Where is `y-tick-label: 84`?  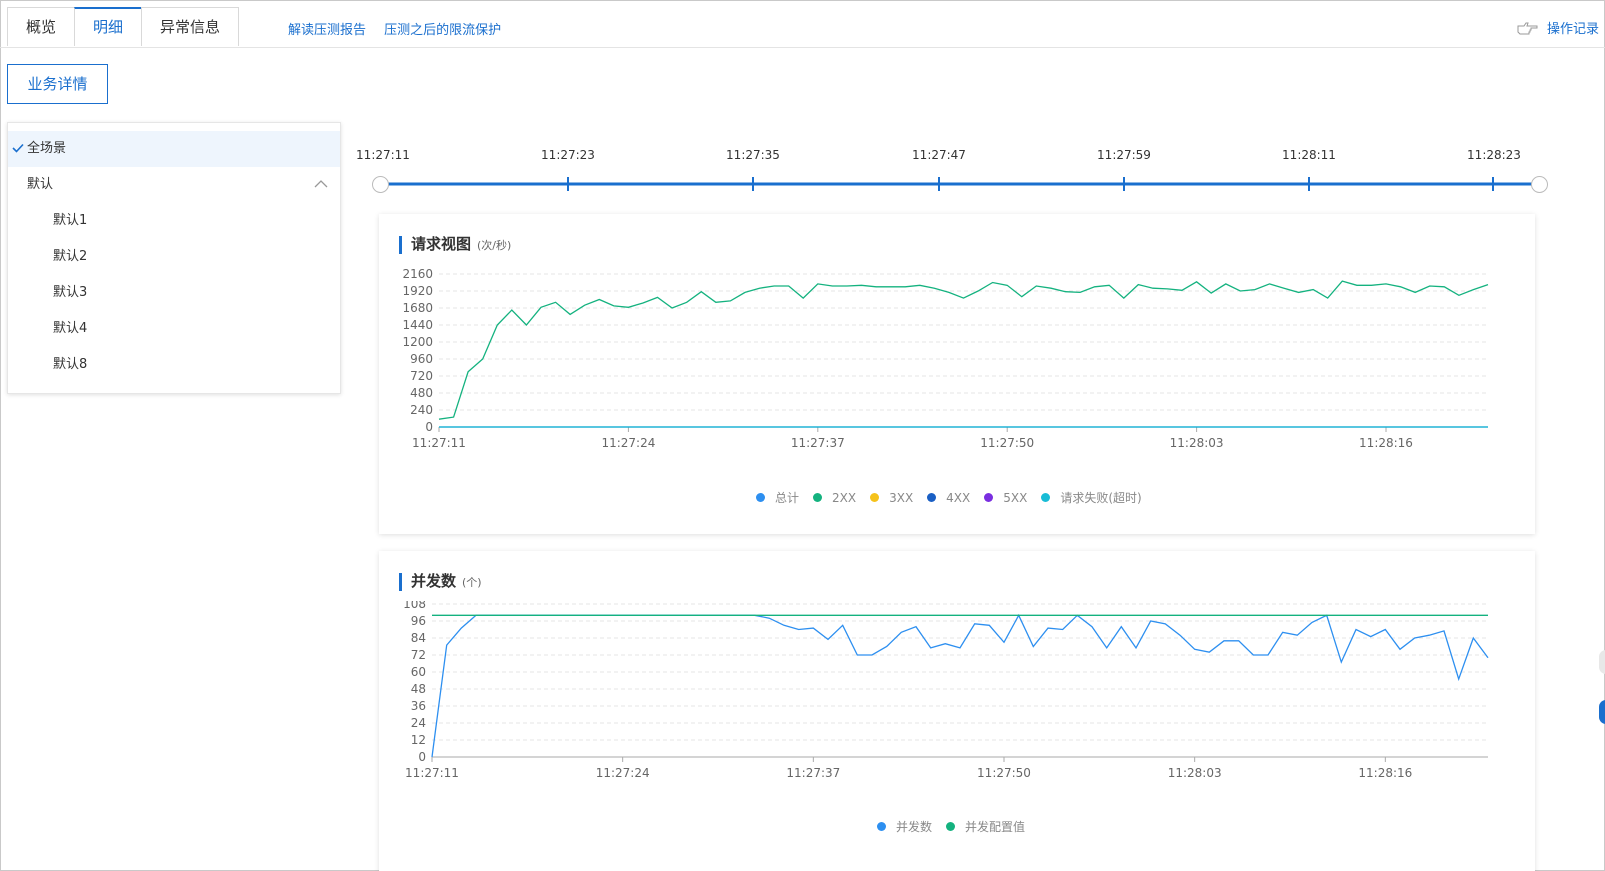
y-tick-label: 84 is located at coordinates (418, 638).